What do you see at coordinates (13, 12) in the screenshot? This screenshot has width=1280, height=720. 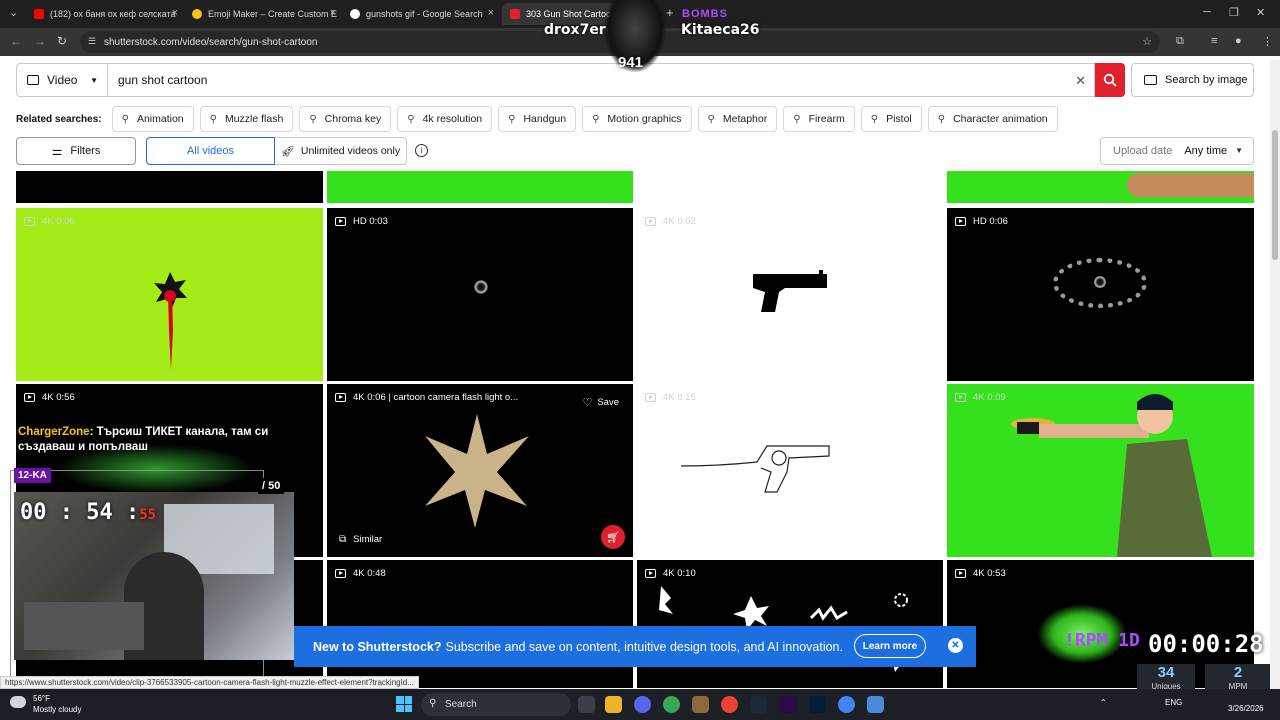 I see `tab-list-icon: ⌄` at bounding box center [13, 12].